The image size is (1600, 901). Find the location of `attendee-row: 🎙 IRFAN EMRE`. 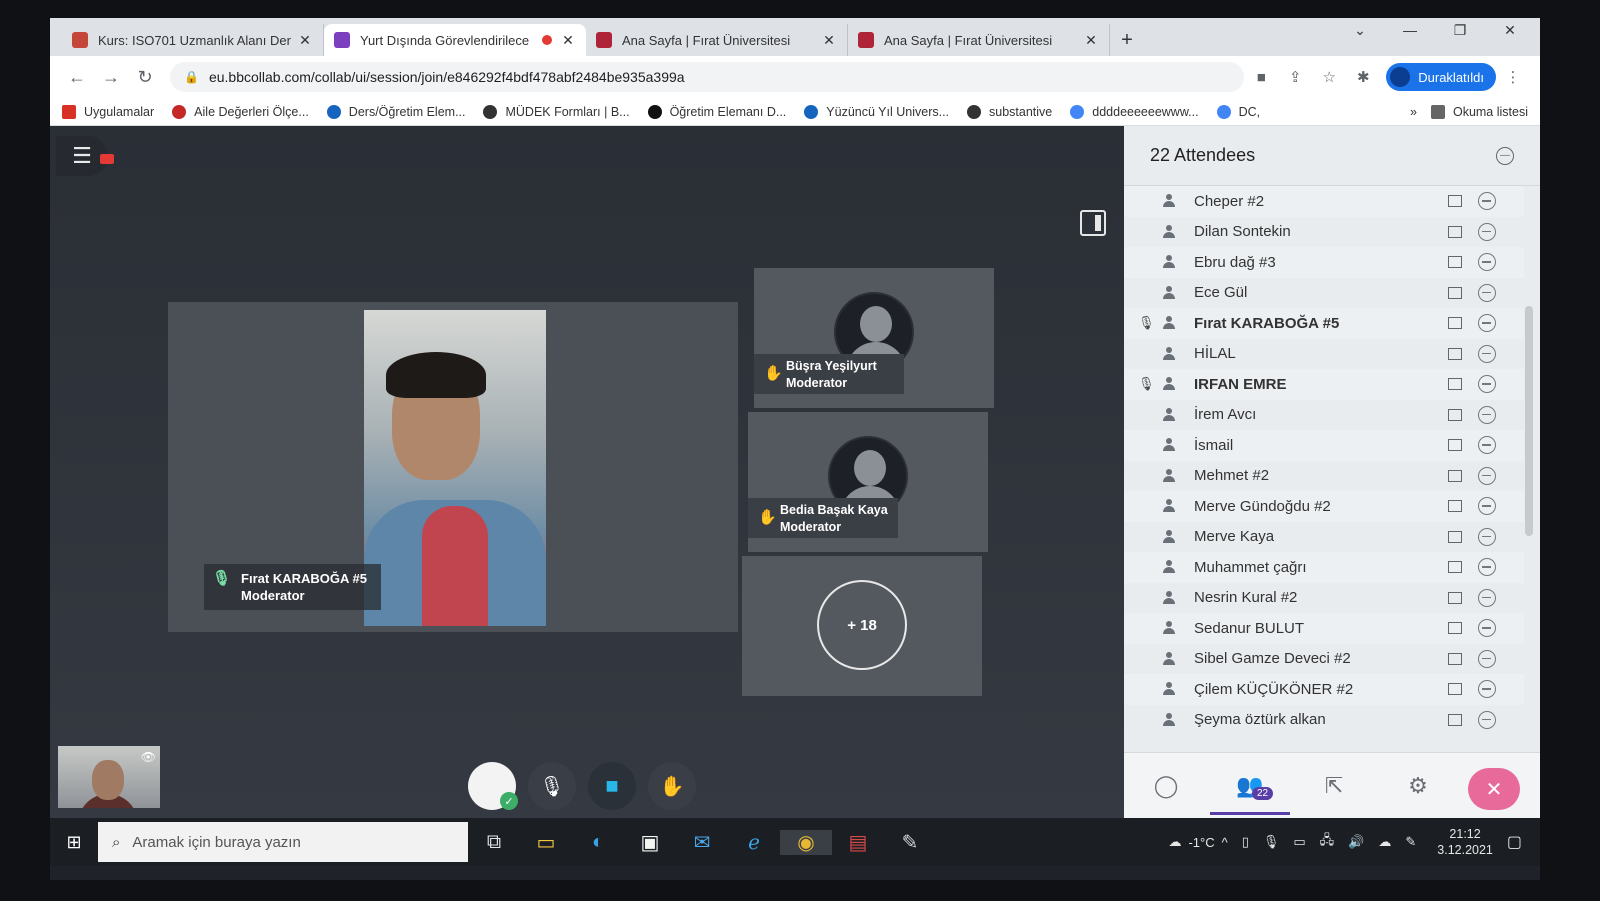

attendee-row: 🎙 IRFAN EMRE is located at coordinates (1324, 384).